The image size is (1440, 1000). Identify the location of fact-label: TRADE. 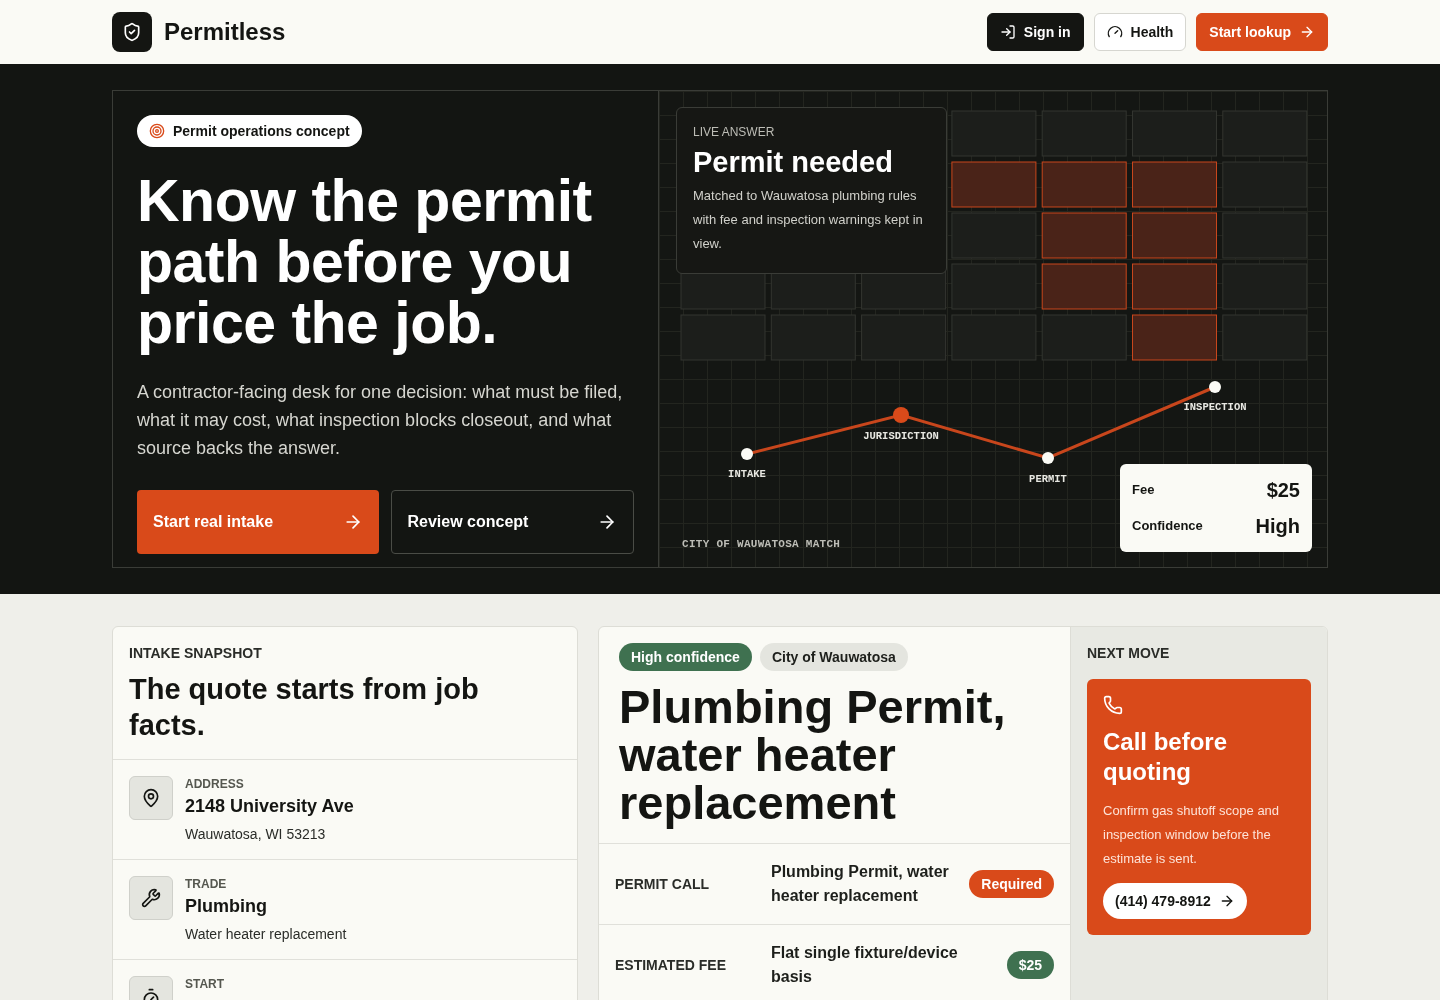
(206, 884).